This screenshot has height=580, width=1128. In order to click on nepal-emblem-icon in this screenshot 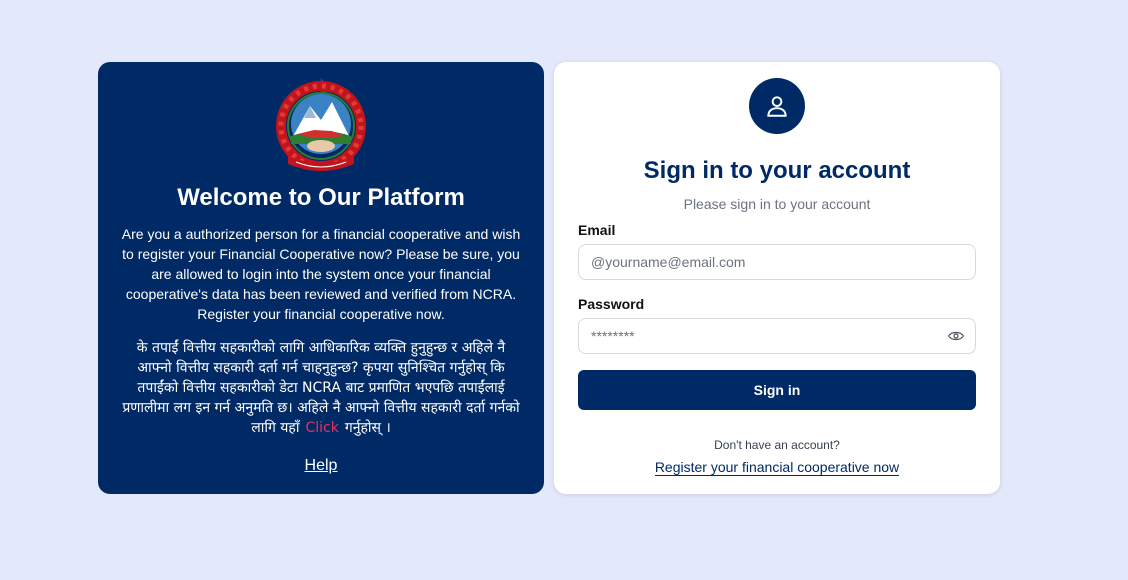, I will do `click(321, 124)`.